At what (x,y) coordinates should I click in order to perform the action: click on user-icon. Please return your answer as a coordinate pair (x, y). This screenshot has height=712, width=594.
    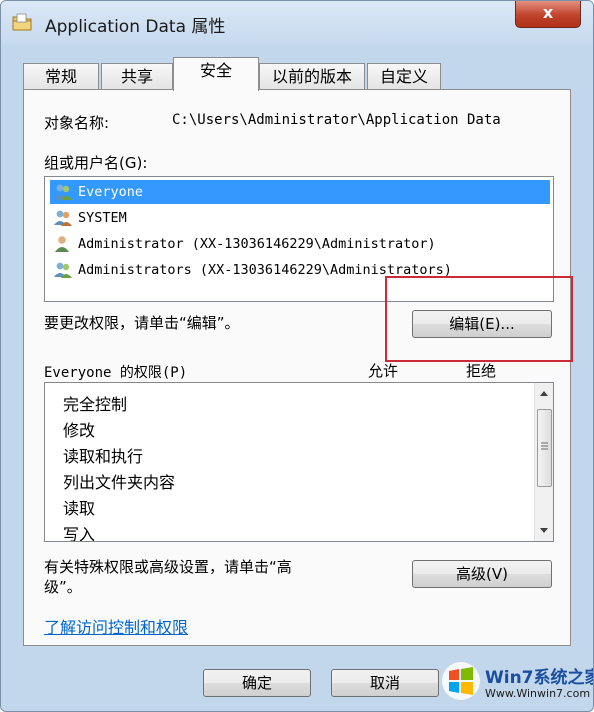
    Looking at the image, I should click on (62, 244).